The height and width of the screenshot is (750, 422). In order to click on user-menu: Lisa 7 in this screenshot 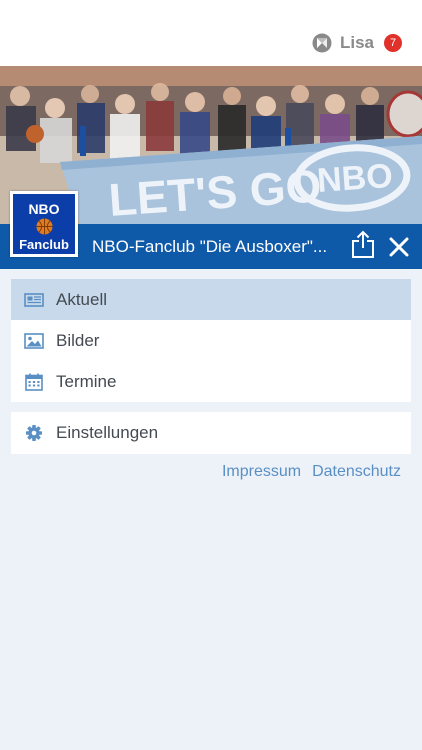, I will do `click(357, 43)`.